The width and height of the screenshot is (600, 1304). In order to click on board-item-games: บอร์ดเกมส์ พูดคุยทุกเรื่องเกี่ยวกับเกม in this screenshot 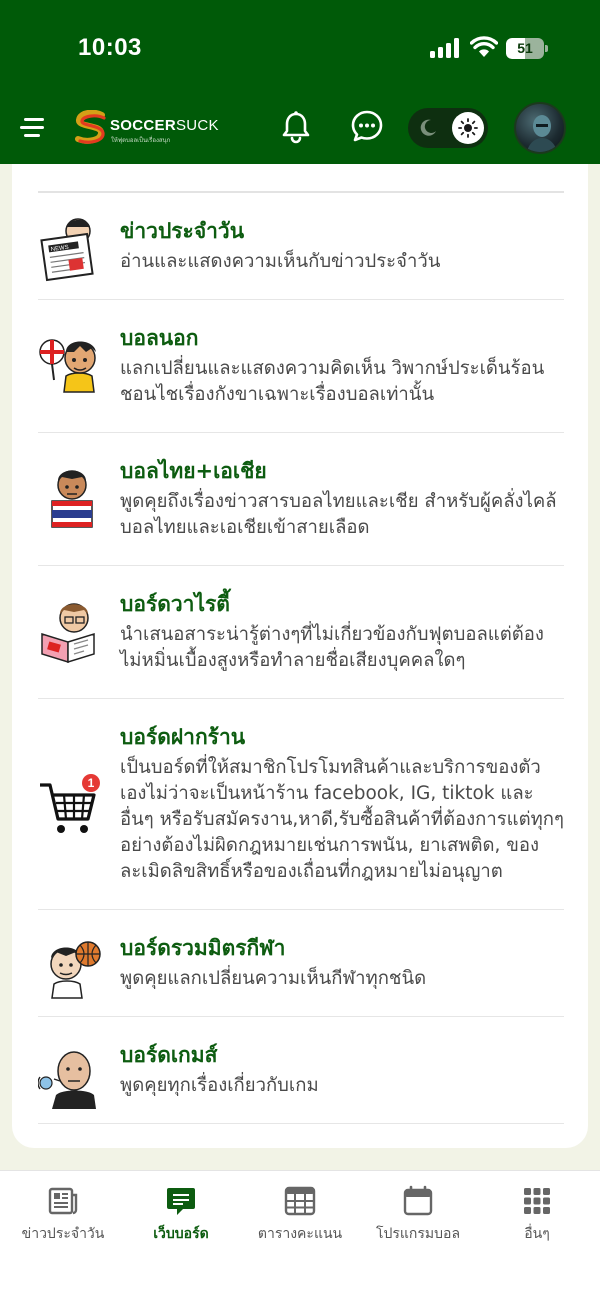, I will do `click(301, 1070)`.